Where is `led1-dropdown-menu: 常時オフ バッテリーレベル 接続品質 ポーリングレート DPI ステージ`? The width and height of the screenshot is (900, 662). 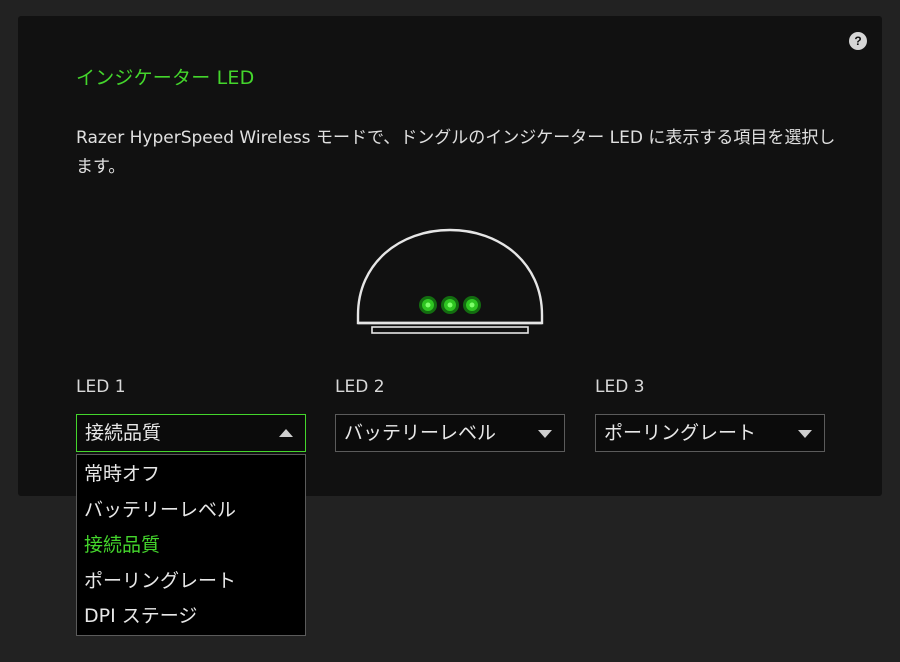
led1-dropdown-menu: 常時オフ バッテリーレベル 接続品質 ポーリングレート DPI ステージ is located at coordinates (191, 545).